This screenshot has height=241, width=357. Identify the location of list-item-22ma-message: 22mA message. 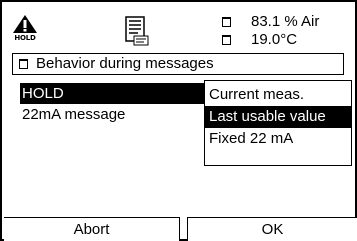
(115, 114).